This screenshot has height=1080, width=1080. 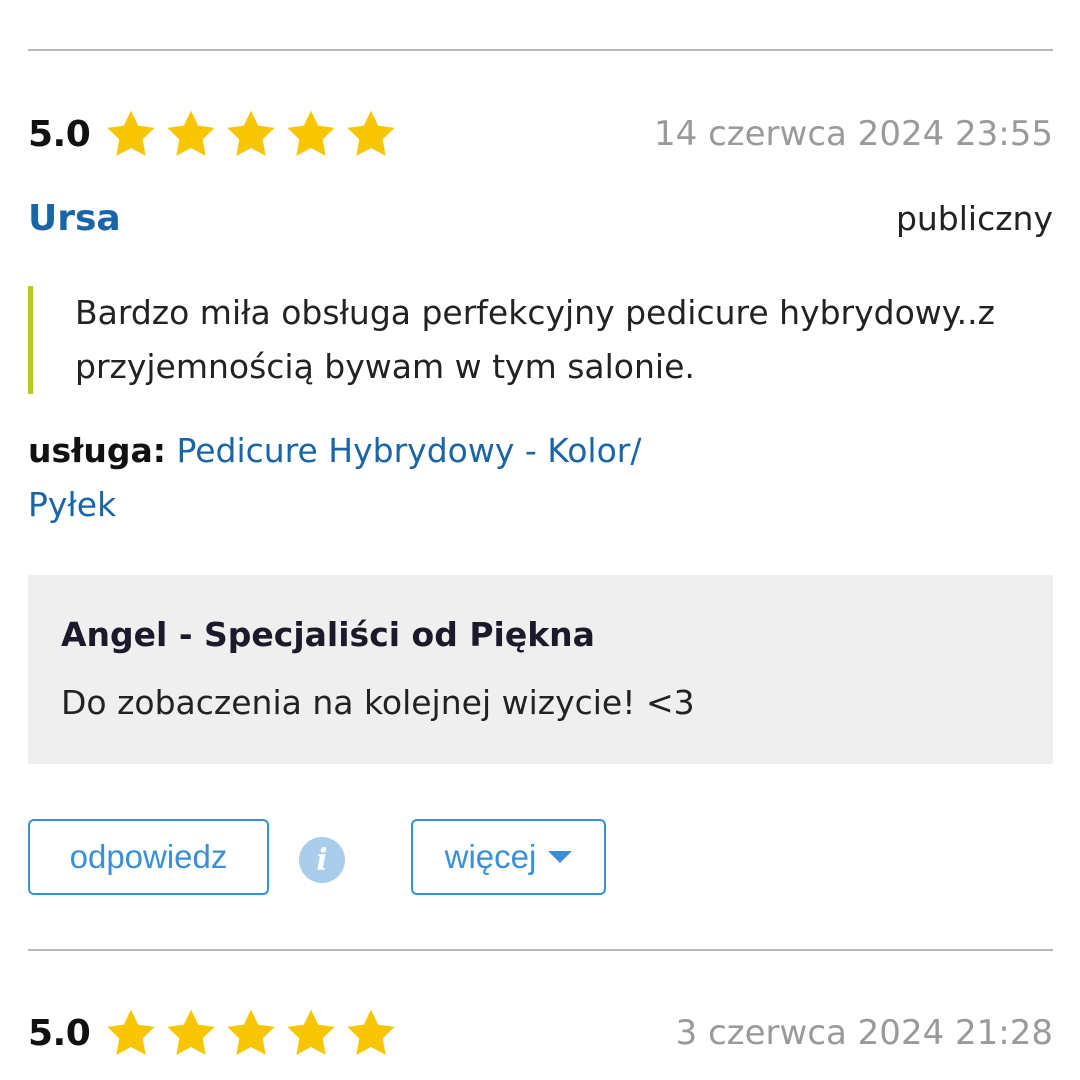 I want to click on more-button-label: więcej, so click(x=490, y=856).